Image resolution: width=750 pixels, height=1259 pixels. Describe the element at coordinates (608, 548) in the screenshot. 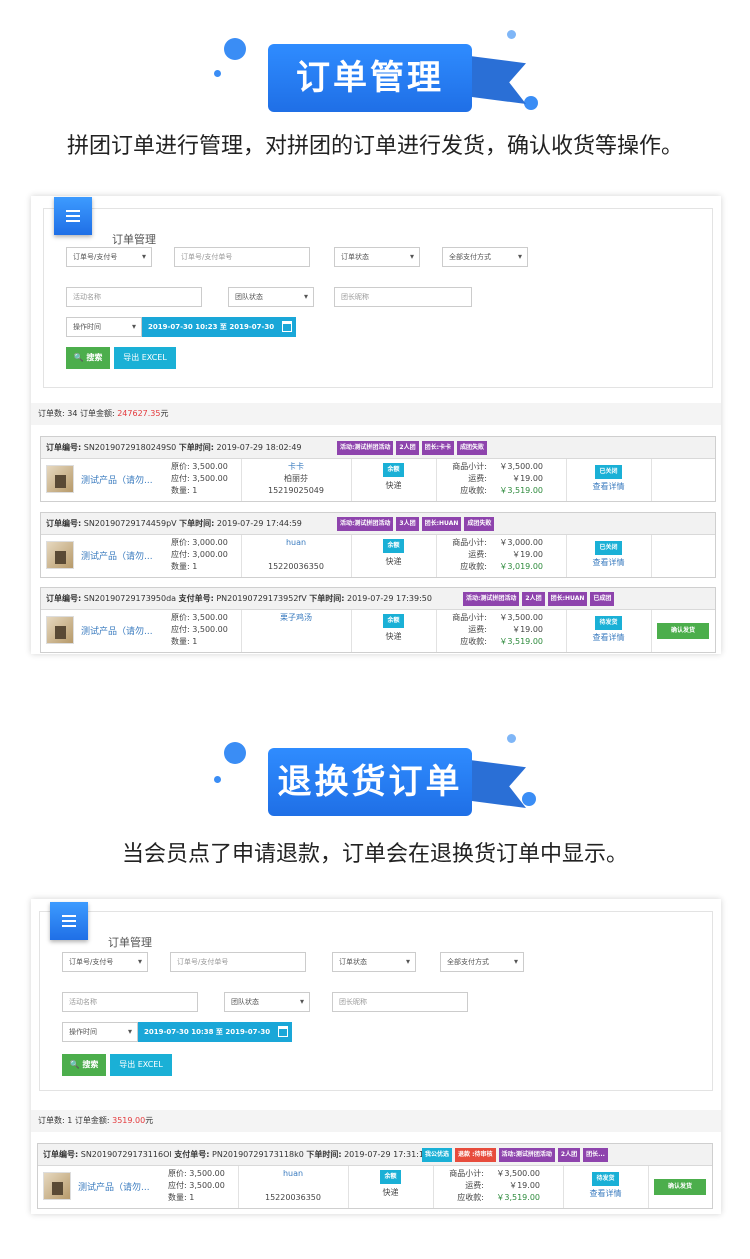

I see `status-badge: 已关闭` at that location.